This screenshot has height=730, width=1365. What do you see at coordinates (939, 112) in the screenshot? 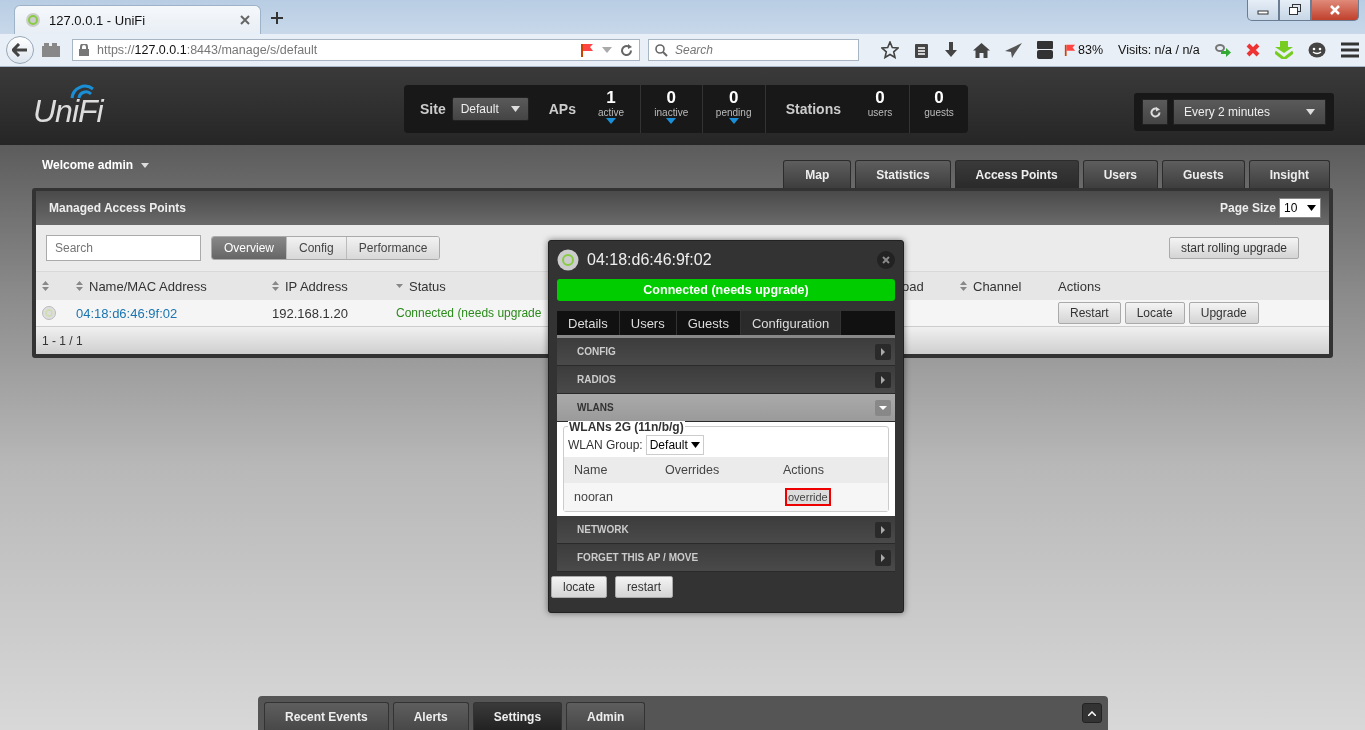
I see `stat-label: guests` at bounding box center [939, 112].